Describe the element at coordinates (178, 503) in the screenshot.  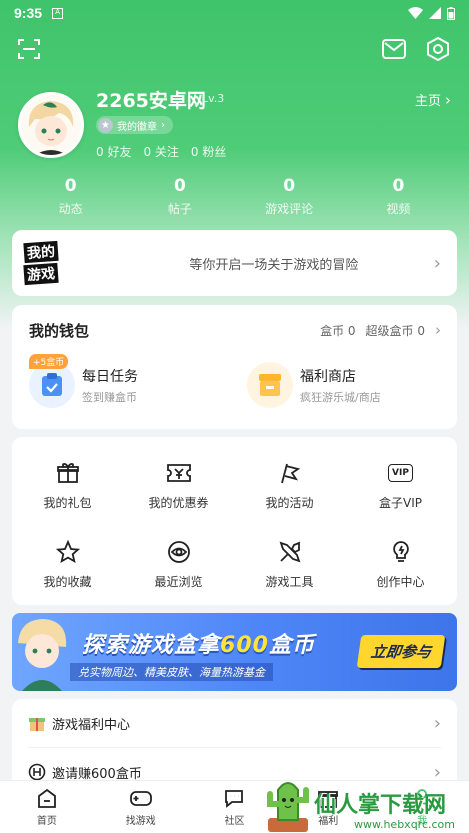
I see `grid-label: 我的优惠券` at that location.